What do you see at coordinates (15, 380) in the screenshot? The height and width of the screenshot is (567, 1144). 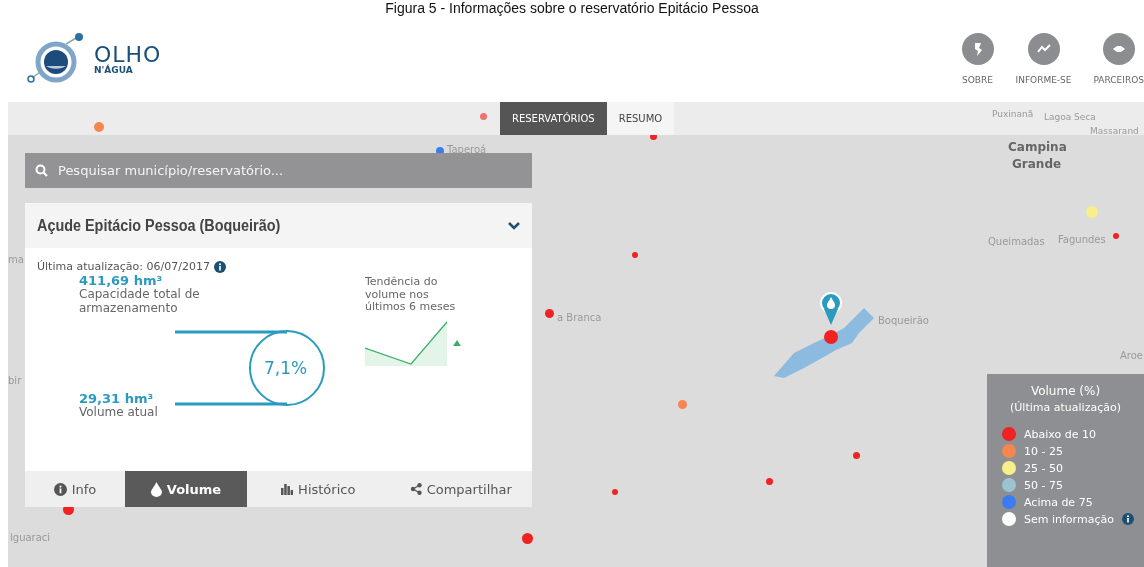 I see `map-place-label: bir` at bounding box center [15, 380].